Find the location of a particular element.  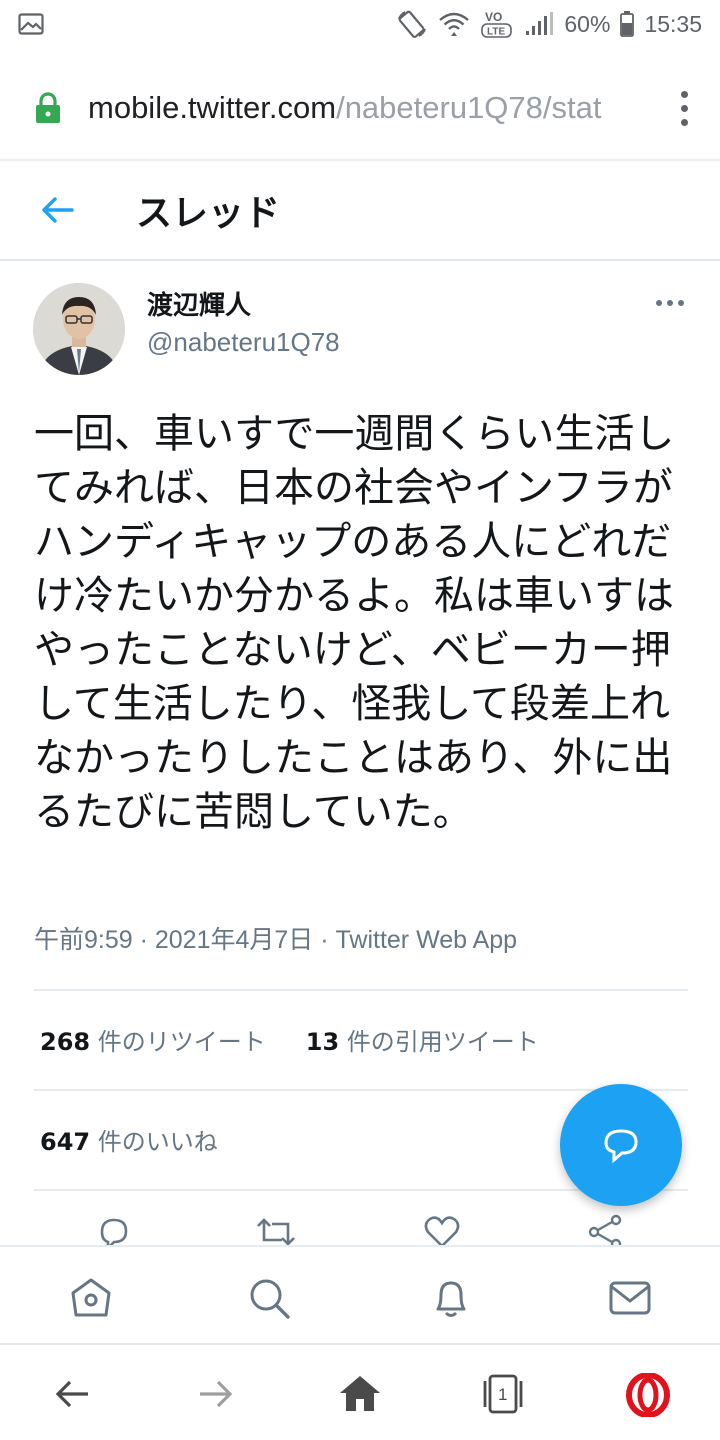

likes-stat: 647 件のいいね is located at coordinates (129, 1139).